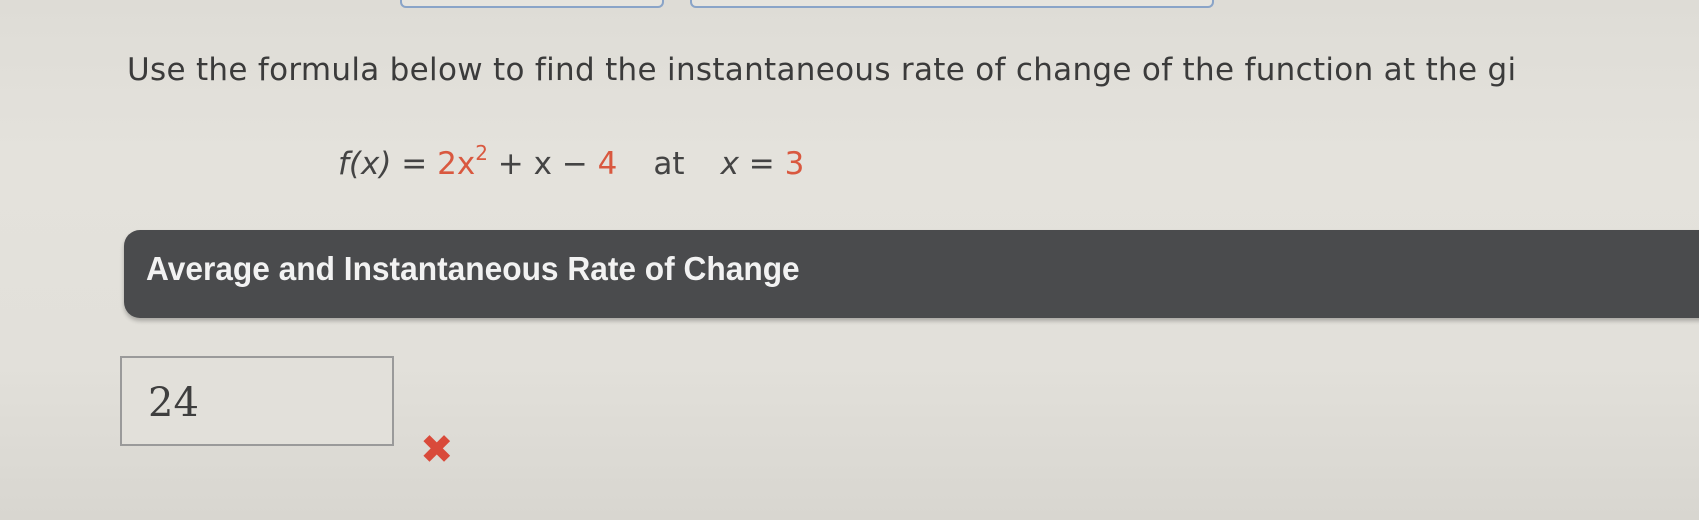  Describe the element at coordinates (794, 164) in the screenshot. I see `formula-point-value: 3` at that location.